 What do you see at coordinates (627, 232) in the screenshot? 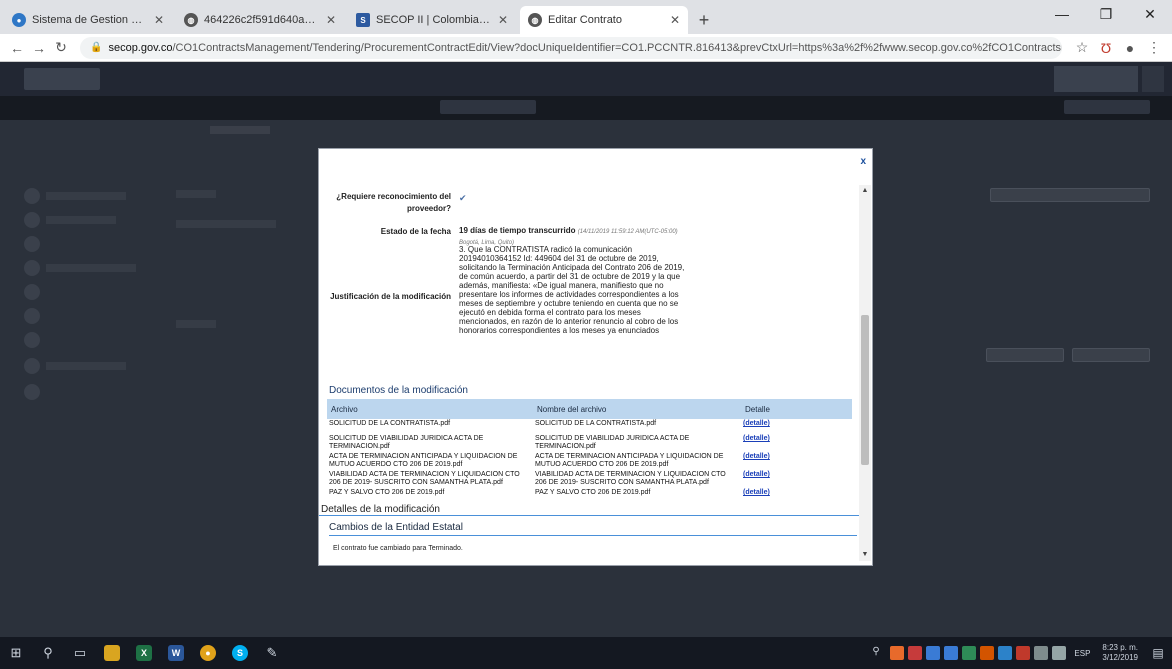
I see `estado-fecha-note: (14/11/2019 11:59:12 AM(UTC-05:00)` at bounding box center [627, 232].